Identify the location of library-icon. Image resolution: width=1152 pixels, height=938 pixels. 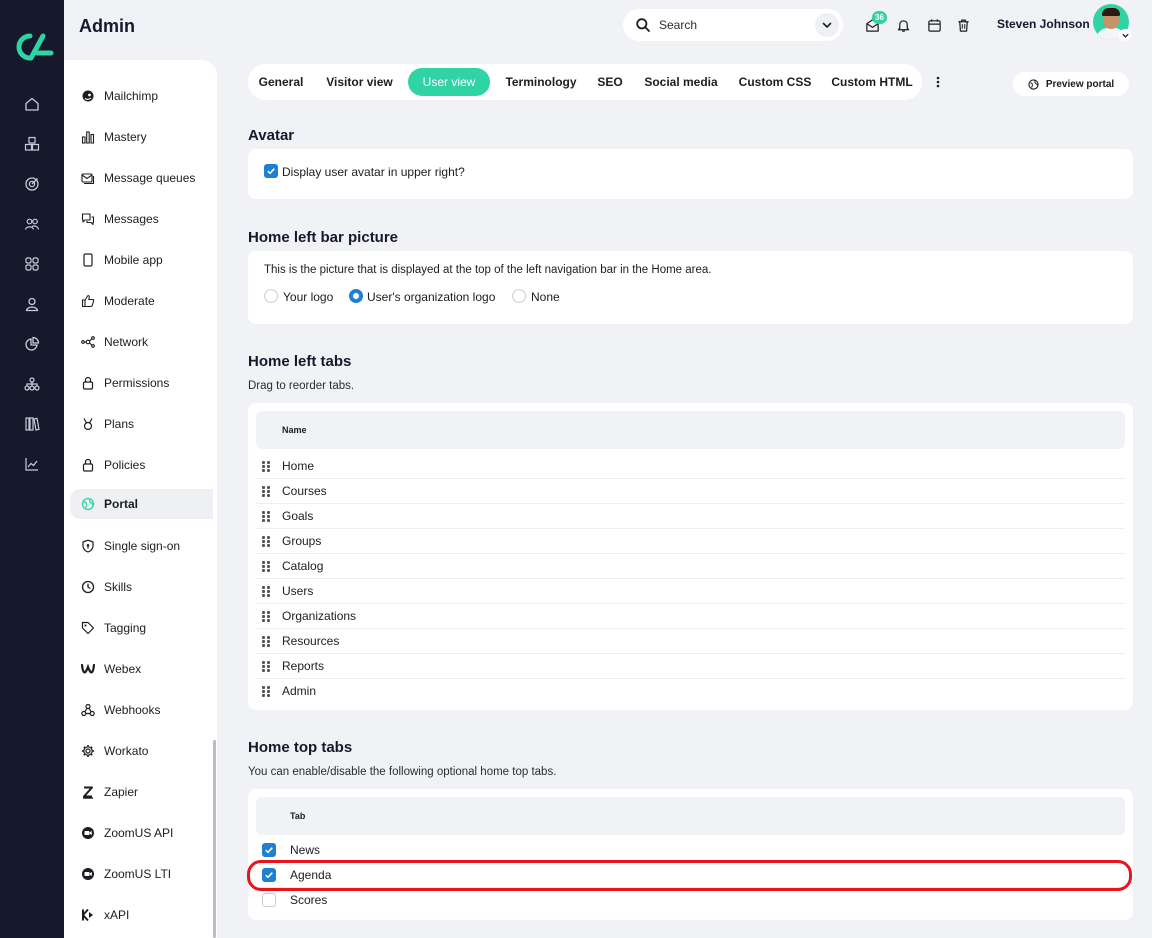
(32, 424).